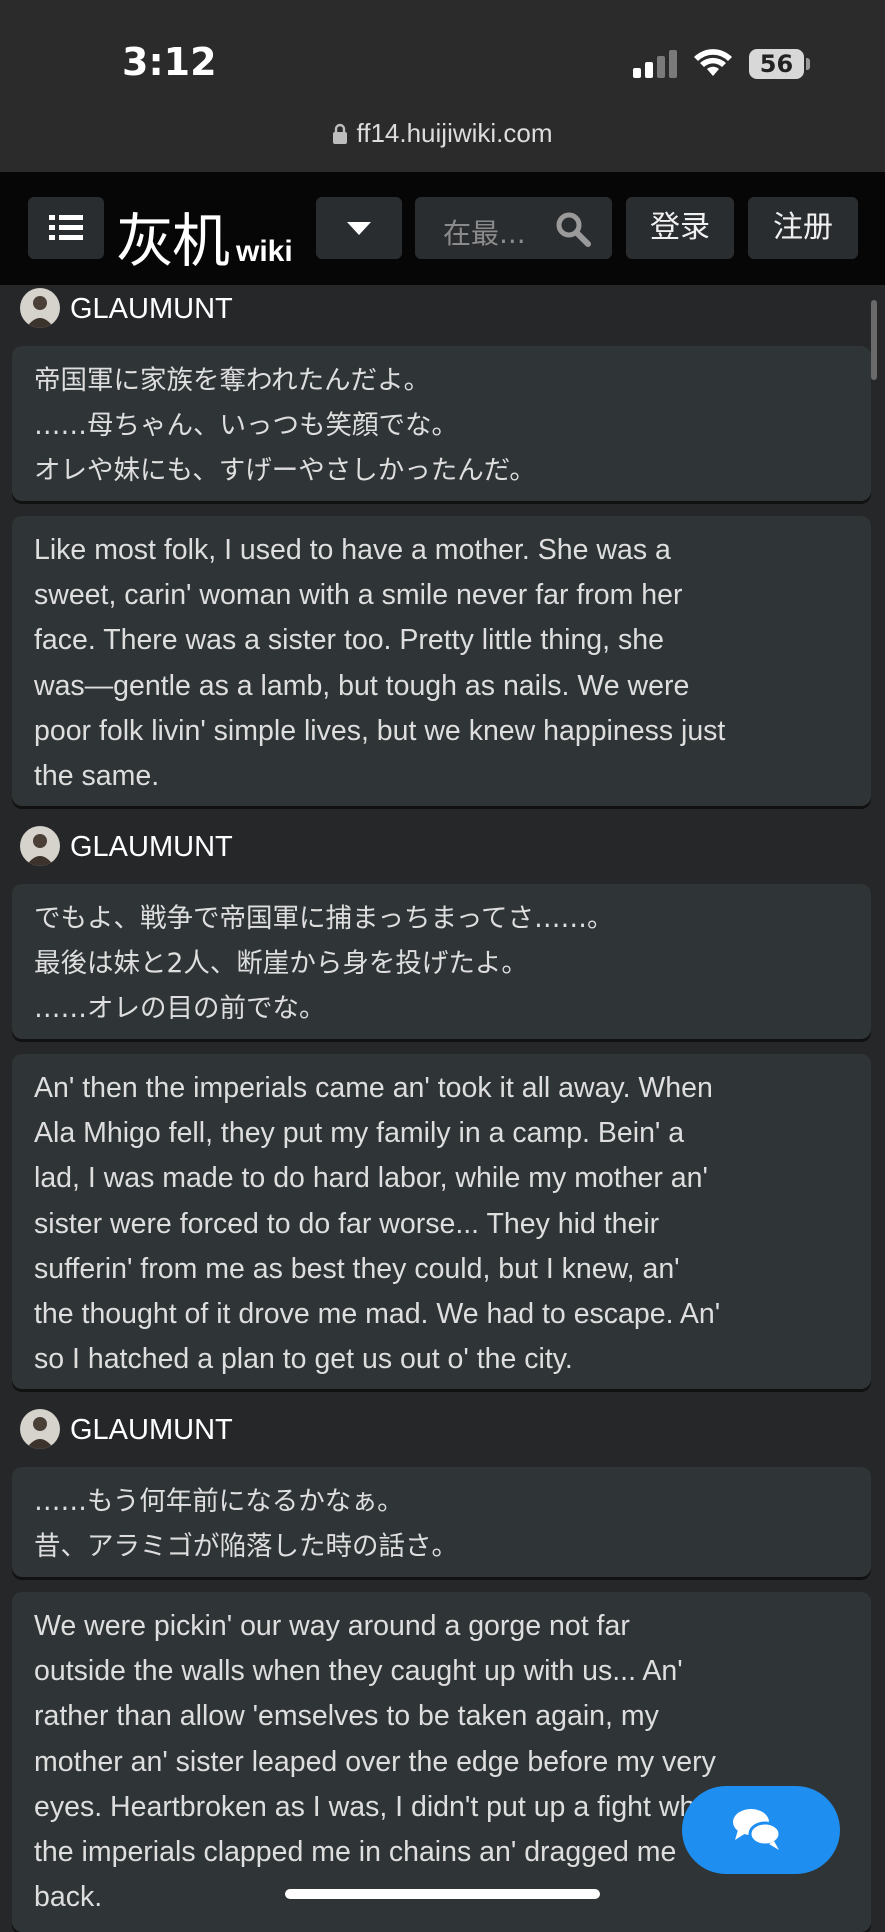  I want to click on lock-icon, so click(340, 133).